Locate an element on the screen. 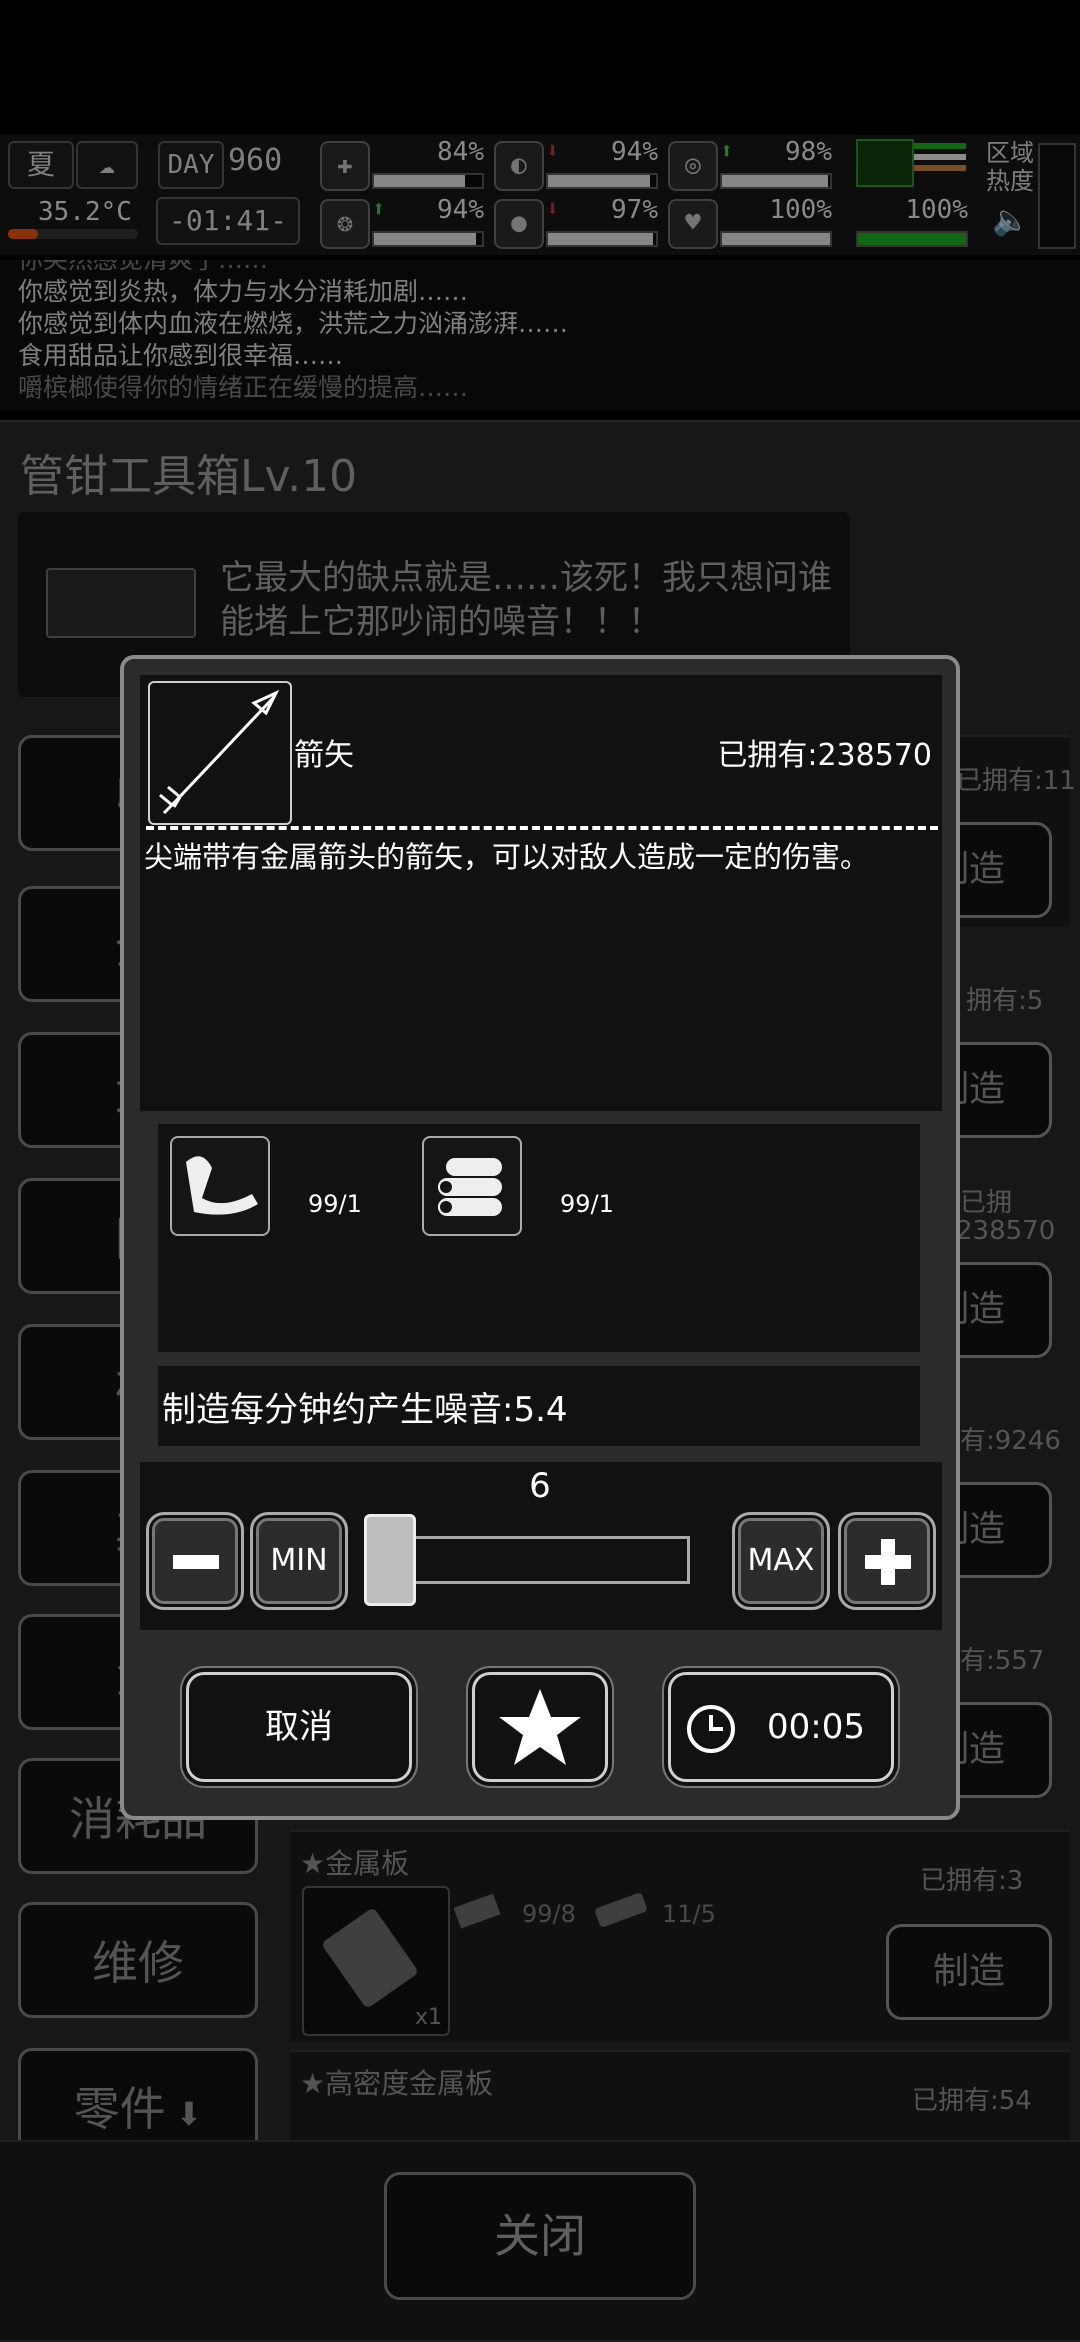 The image size is (1080, 2342). favorite-button is located at coordinates (540, 1727).